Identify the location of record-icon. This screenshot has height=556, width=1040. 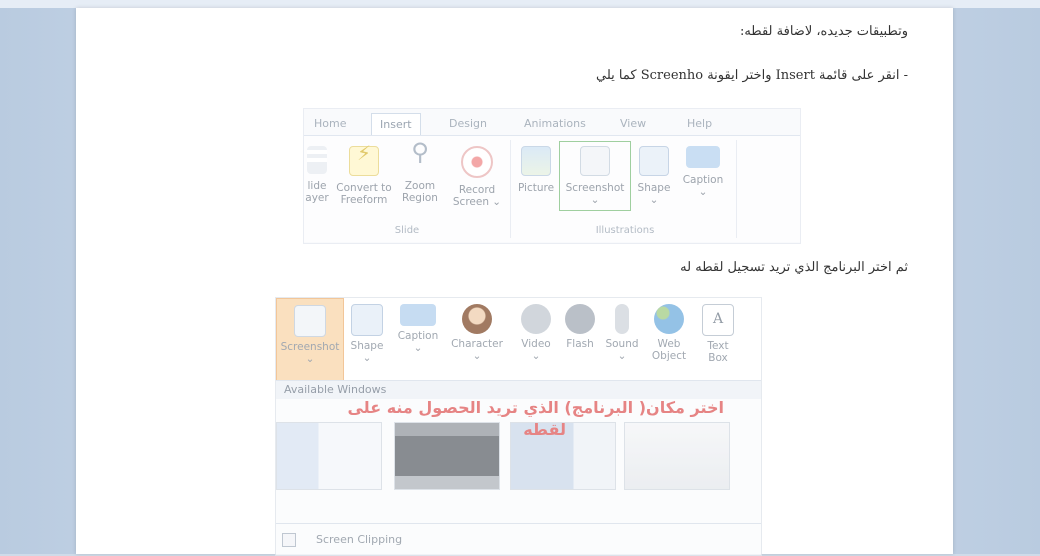
(477, 162).